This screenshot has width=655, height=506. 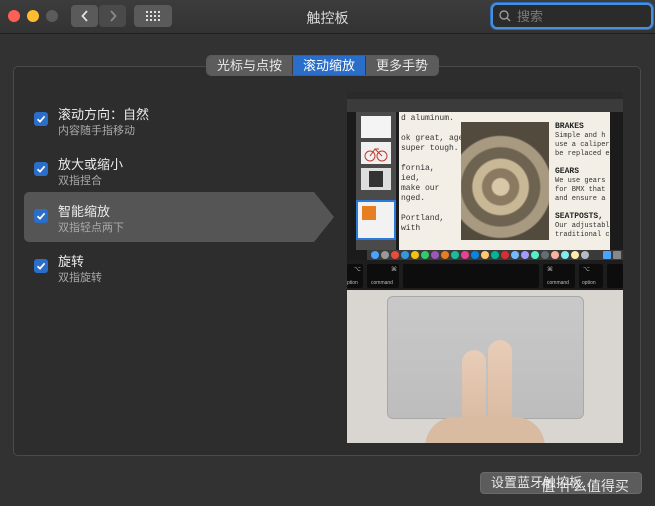 I want to click on space-bar, so click(x=471, y=276).